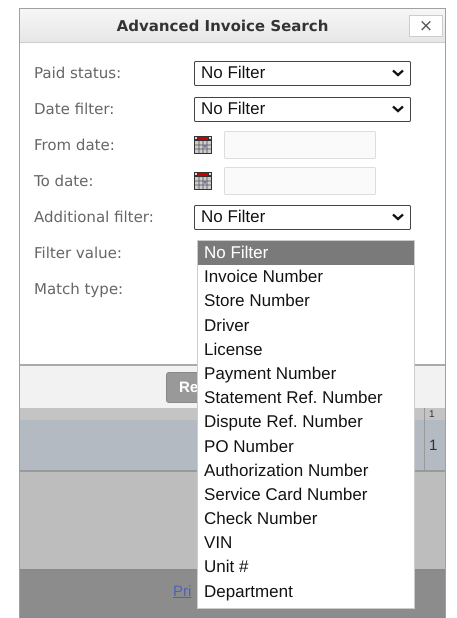 The height and width of the screenshot is (618, 457). What do you see at coordinates (78, 289) in the screenshot?
I see `field-label: Match type:` at bounding box center [78, 289].